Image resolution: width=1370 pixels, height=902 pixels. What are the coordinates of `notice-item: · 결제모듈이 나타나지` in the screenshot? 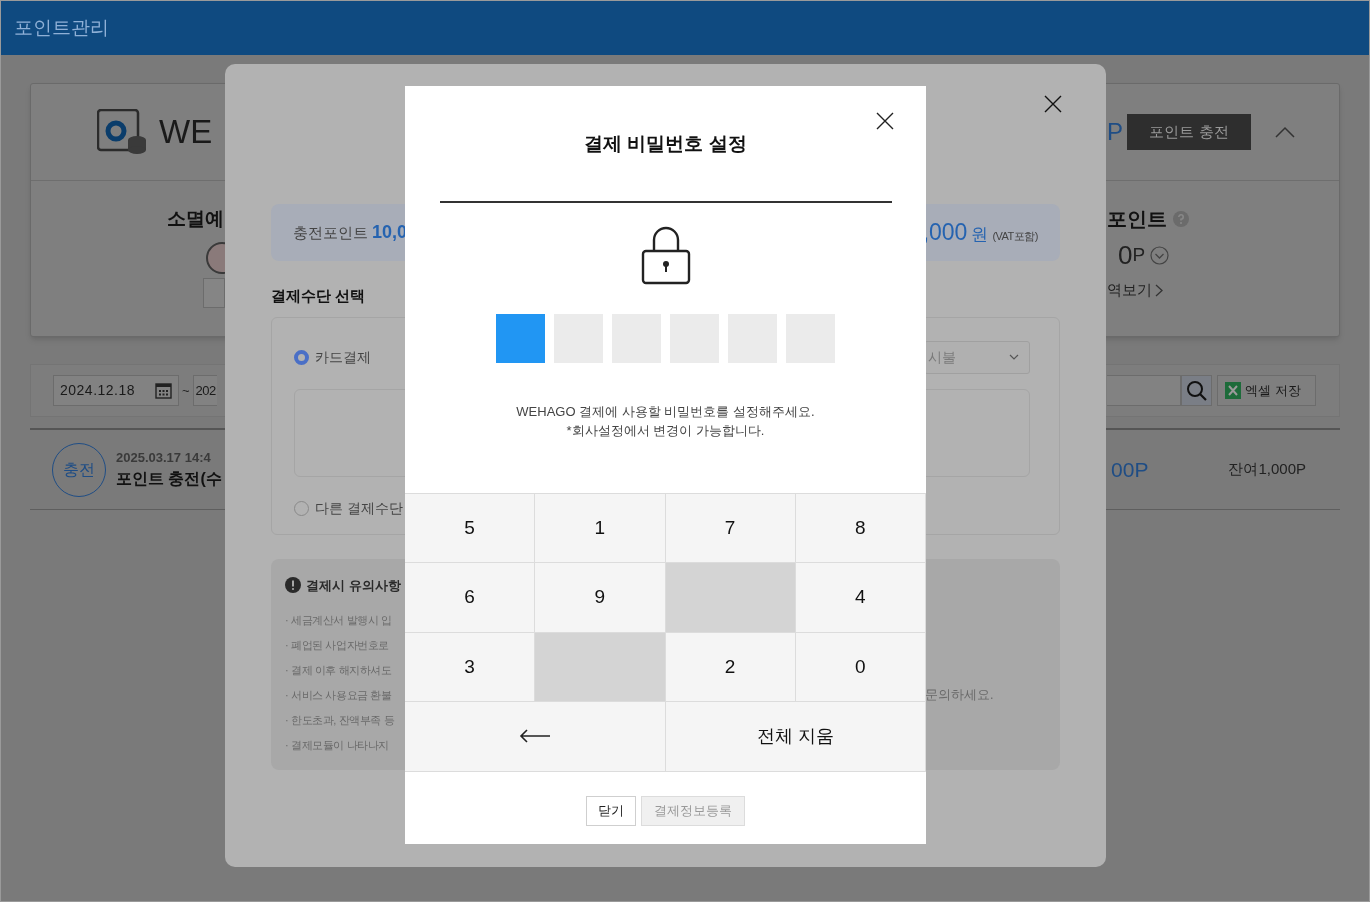 It's located at (337, 746).